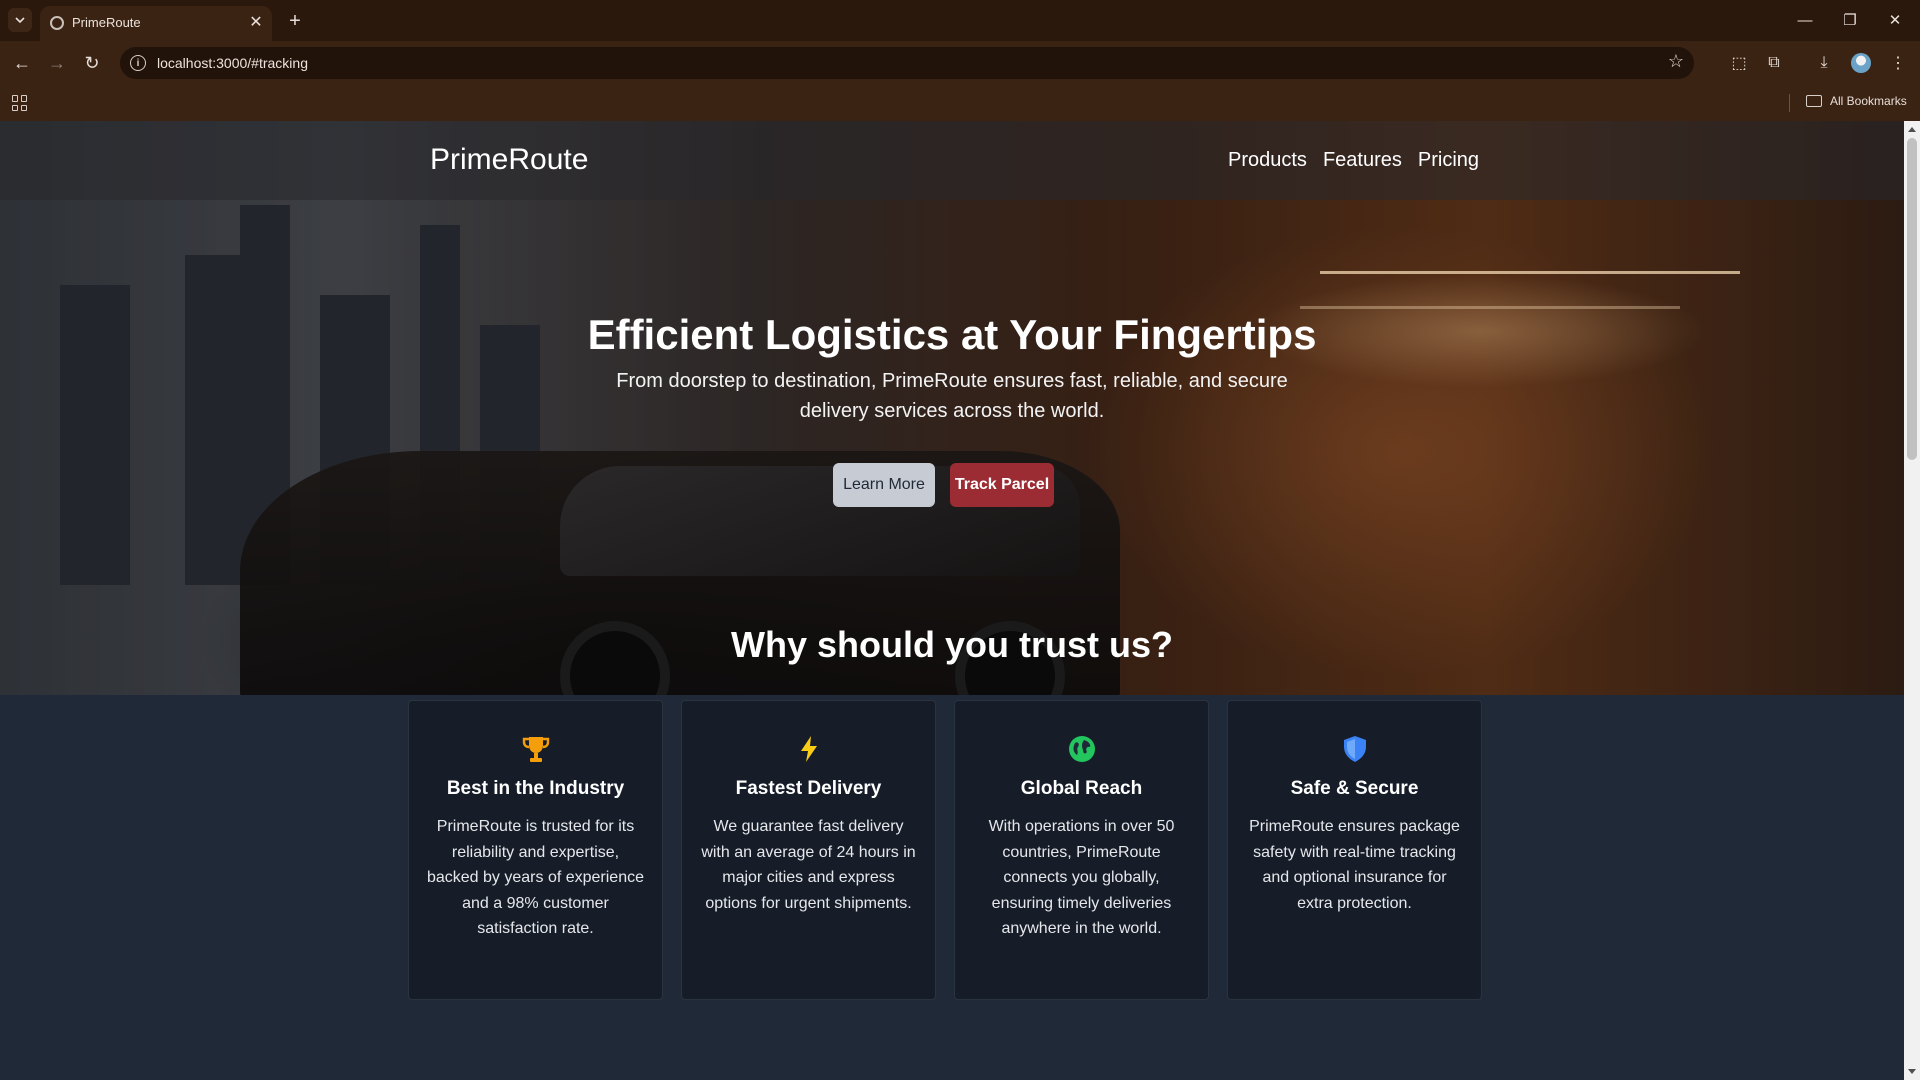 The width and height of the screenshot is (1920, 1080). What do you see at coordinates (1267, 160) in the screenshot?
I see `nav-products: Products` at bounding box center [1267, 160].